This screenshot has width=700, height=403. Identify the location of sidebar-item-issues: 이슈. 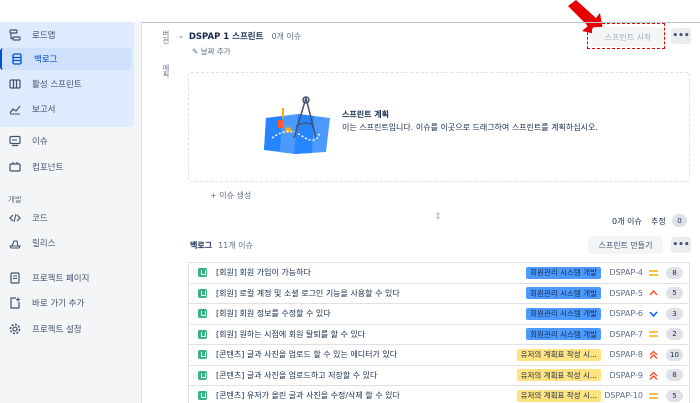
(70, 141).